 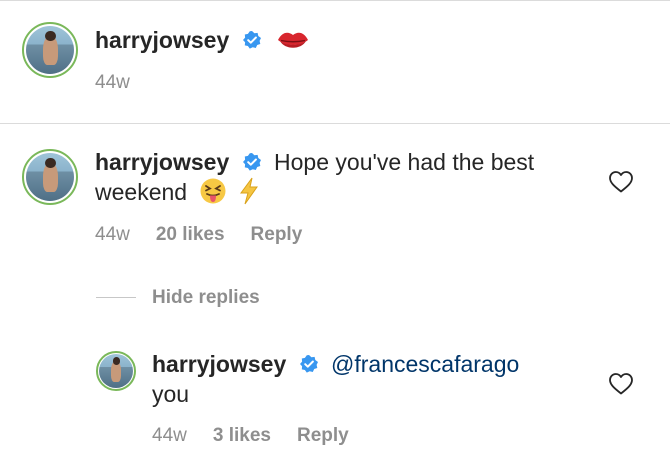 What do you see at coordinates (621, 384) in the screenshot?
I see `reply-like-heart-icon` at bounding box center [621, 384].